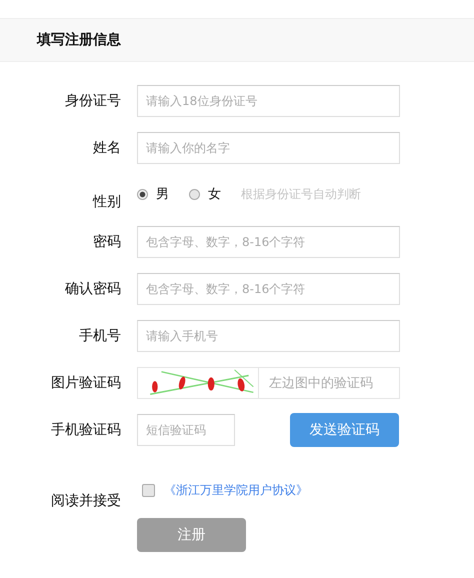 Image resolution: width=474 pixels, height=578 pixels. Describe the element at coordinates (268, 148) in the screenshot. I see `input-field: 请输入你的名字` at that location.